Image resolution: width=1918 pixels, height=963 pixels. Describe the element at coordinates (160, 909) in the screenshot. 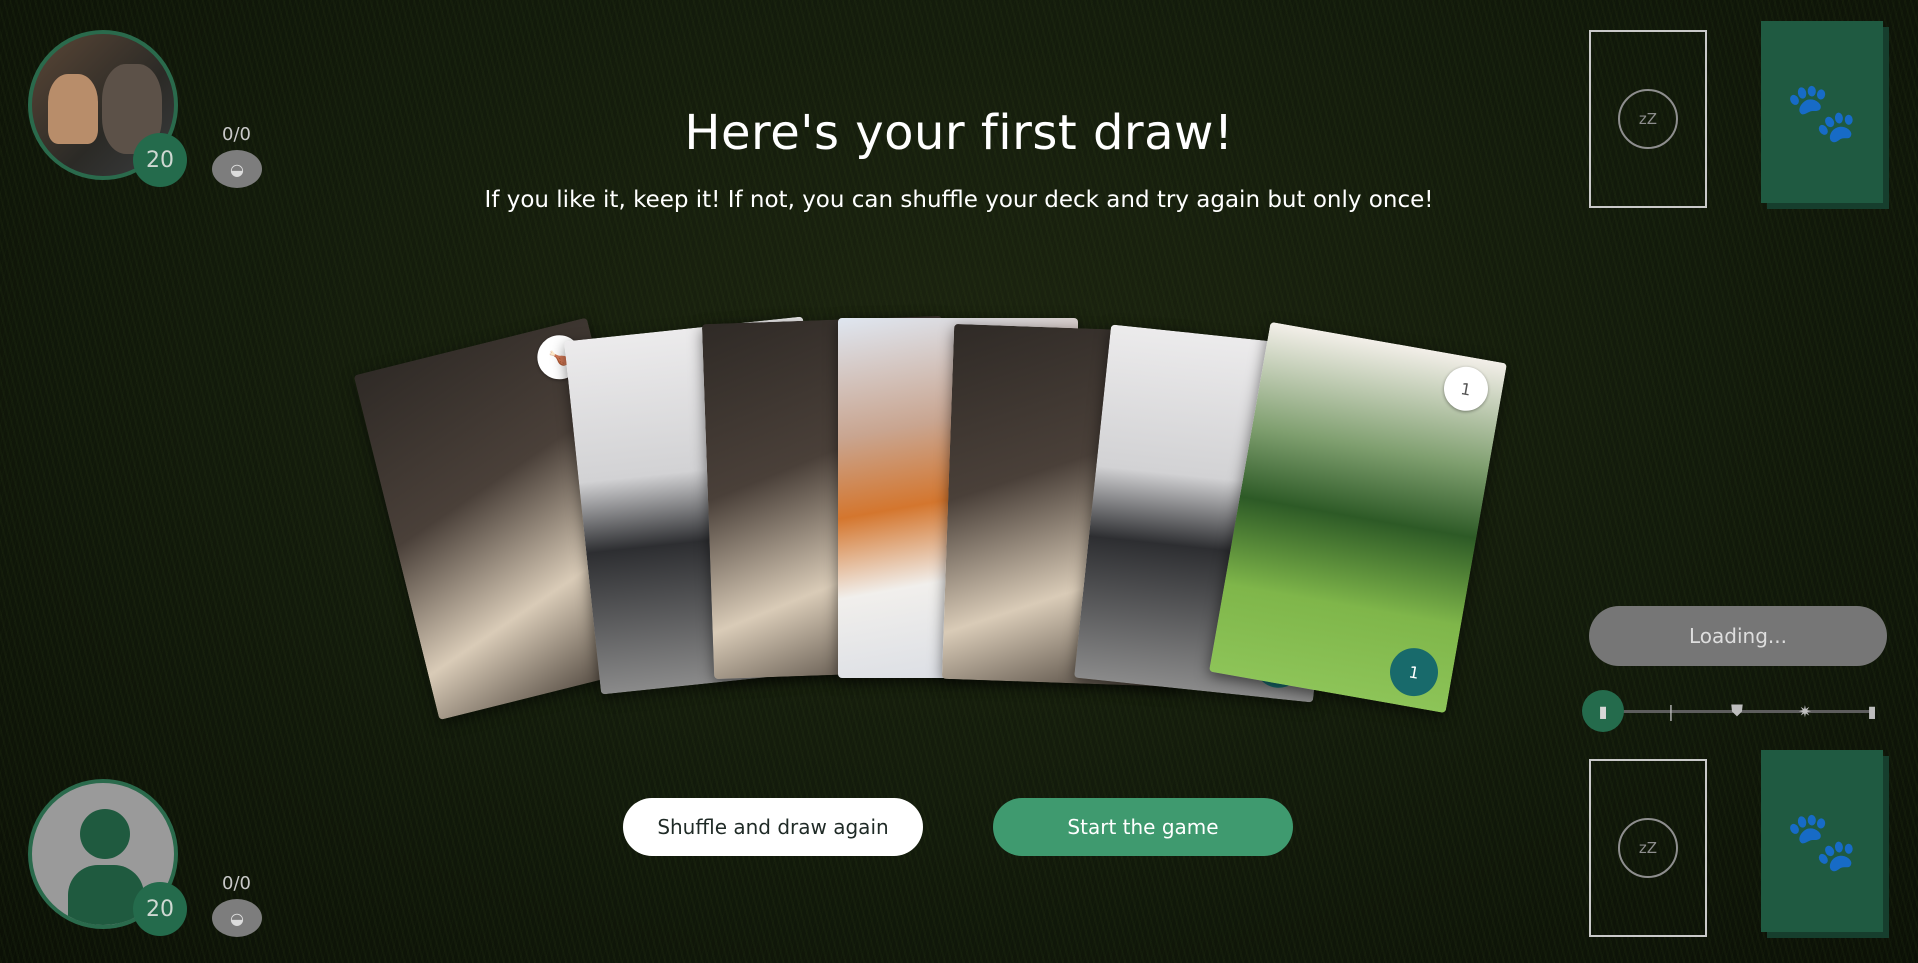

I see `player-life-badge: 20` at that location.